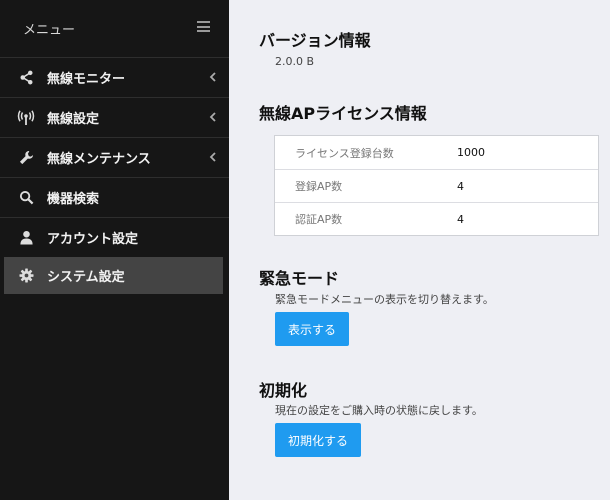 Image resolution: width=610 pixels, height=500 pixels. Describe the element at coordinates (26, 78) in the screenshot. I see `share-icon` at that location.